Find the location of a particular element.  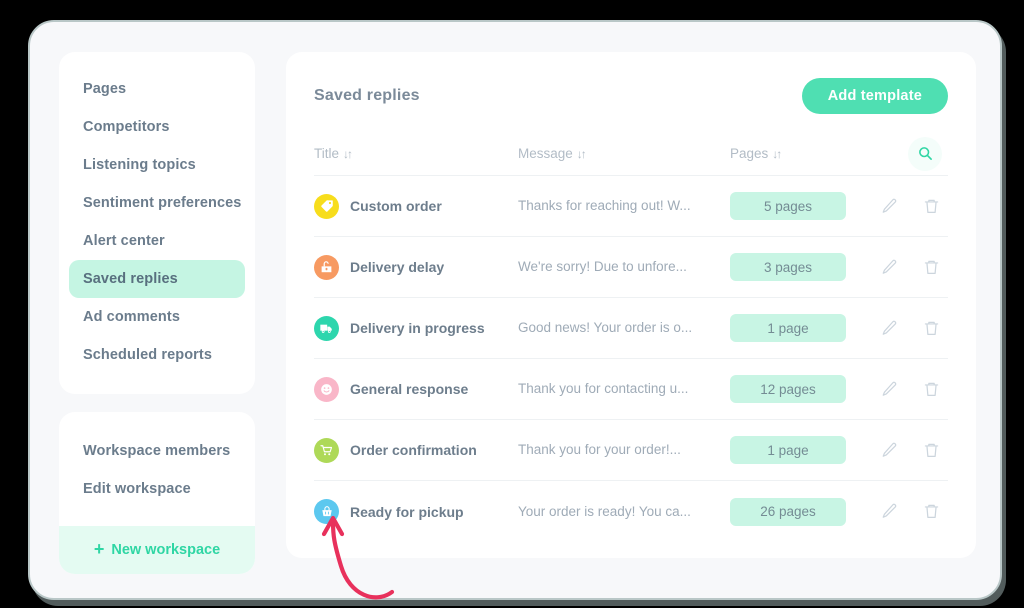

row-title: Delivery in progress is located at coordinates (417, 328).